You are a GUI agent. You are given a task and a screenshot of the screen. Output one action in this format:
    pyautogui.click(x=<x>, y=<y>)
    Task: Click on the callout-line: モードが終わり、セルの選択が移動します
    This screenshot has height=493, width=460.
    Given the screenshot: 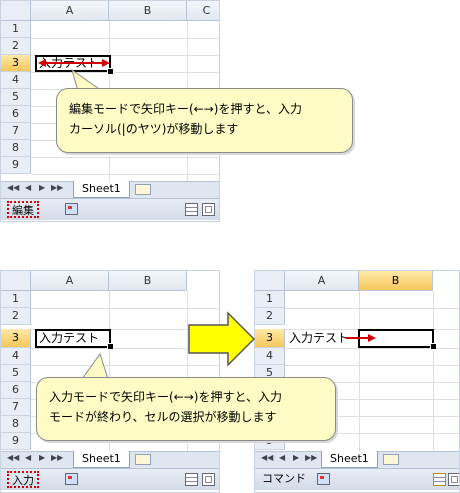 What is the action you would take?
    pyautogui.click(x=163, y=417)
    